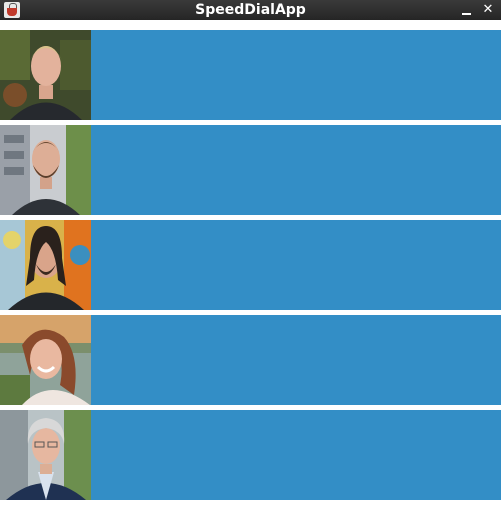 The image size is (501, 522). I want to click on title-bar: SpeedDialApp ✕, so click(250, 10).